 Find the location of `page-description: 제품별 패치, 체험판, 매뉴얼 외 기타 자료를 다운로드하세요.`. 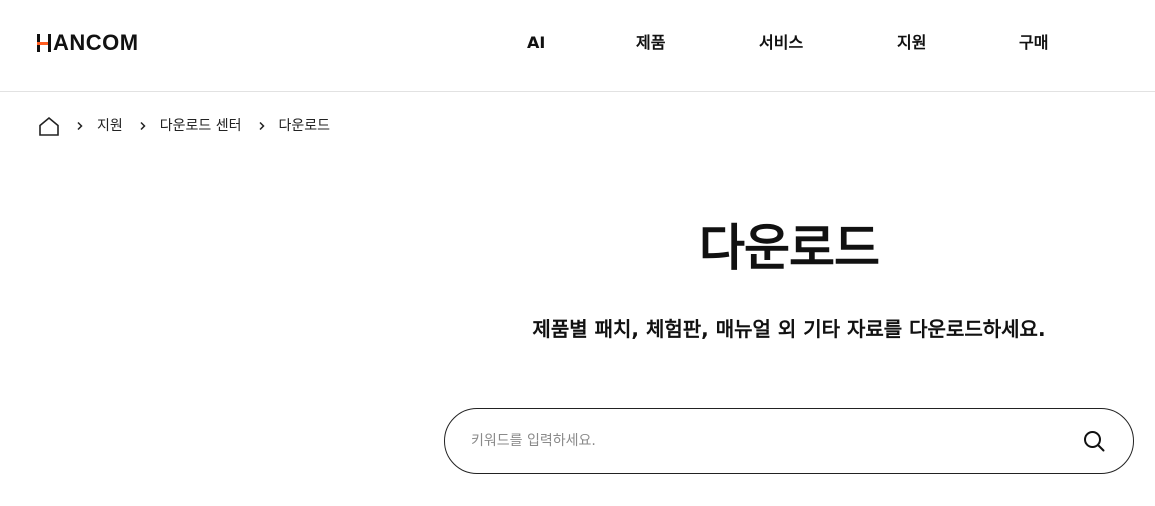

page-description: 제품별 패치, 체험판, 매뉴얼 외 기타 자료를 다운로드하세요. is located at coordinates (789, 329).